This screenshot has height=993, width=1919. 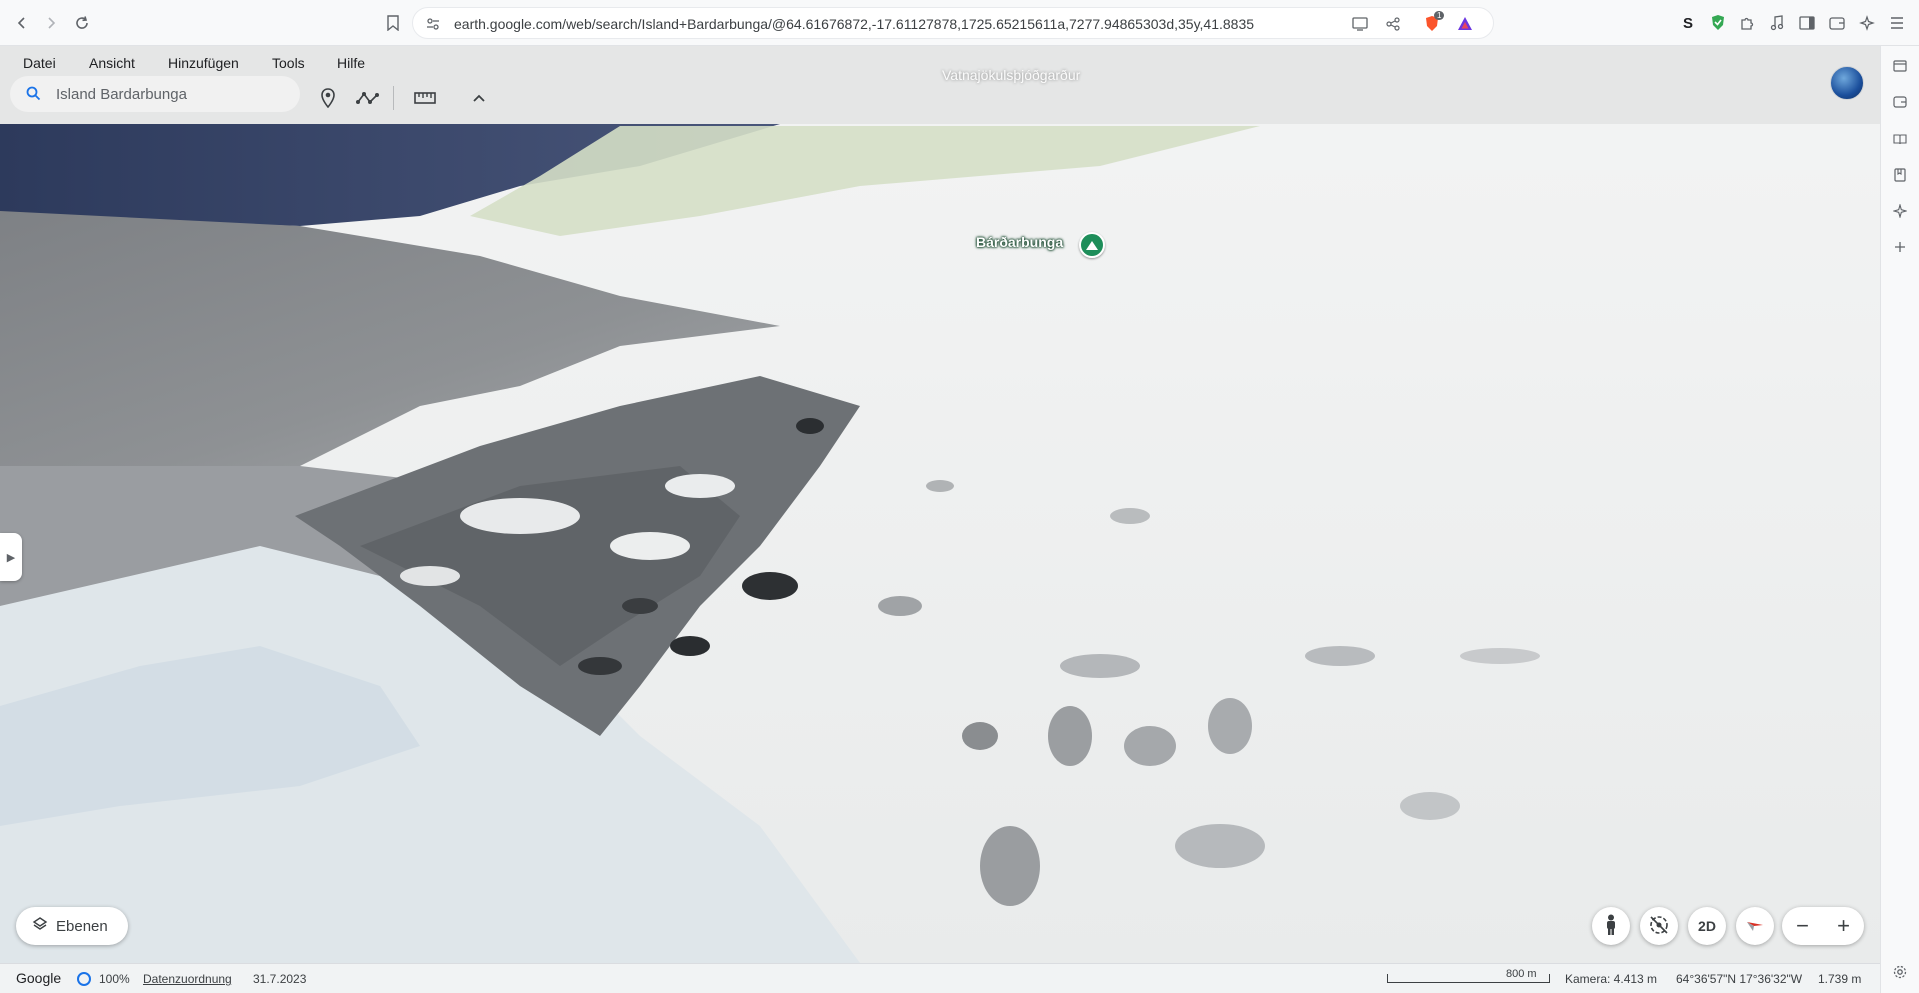 I want to click on bookmarks-icon, so click(x=1900, y=175).